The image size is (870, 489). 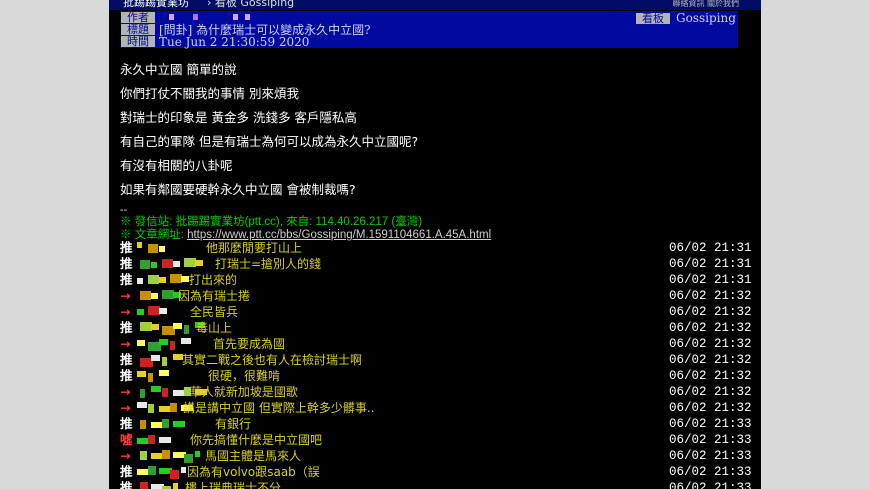 I want to click on top-navigation-bar: 批踢踢實業坊 › 看板 Gossiping 聯絡資訊 關於我們, so click(x=435, y=5).